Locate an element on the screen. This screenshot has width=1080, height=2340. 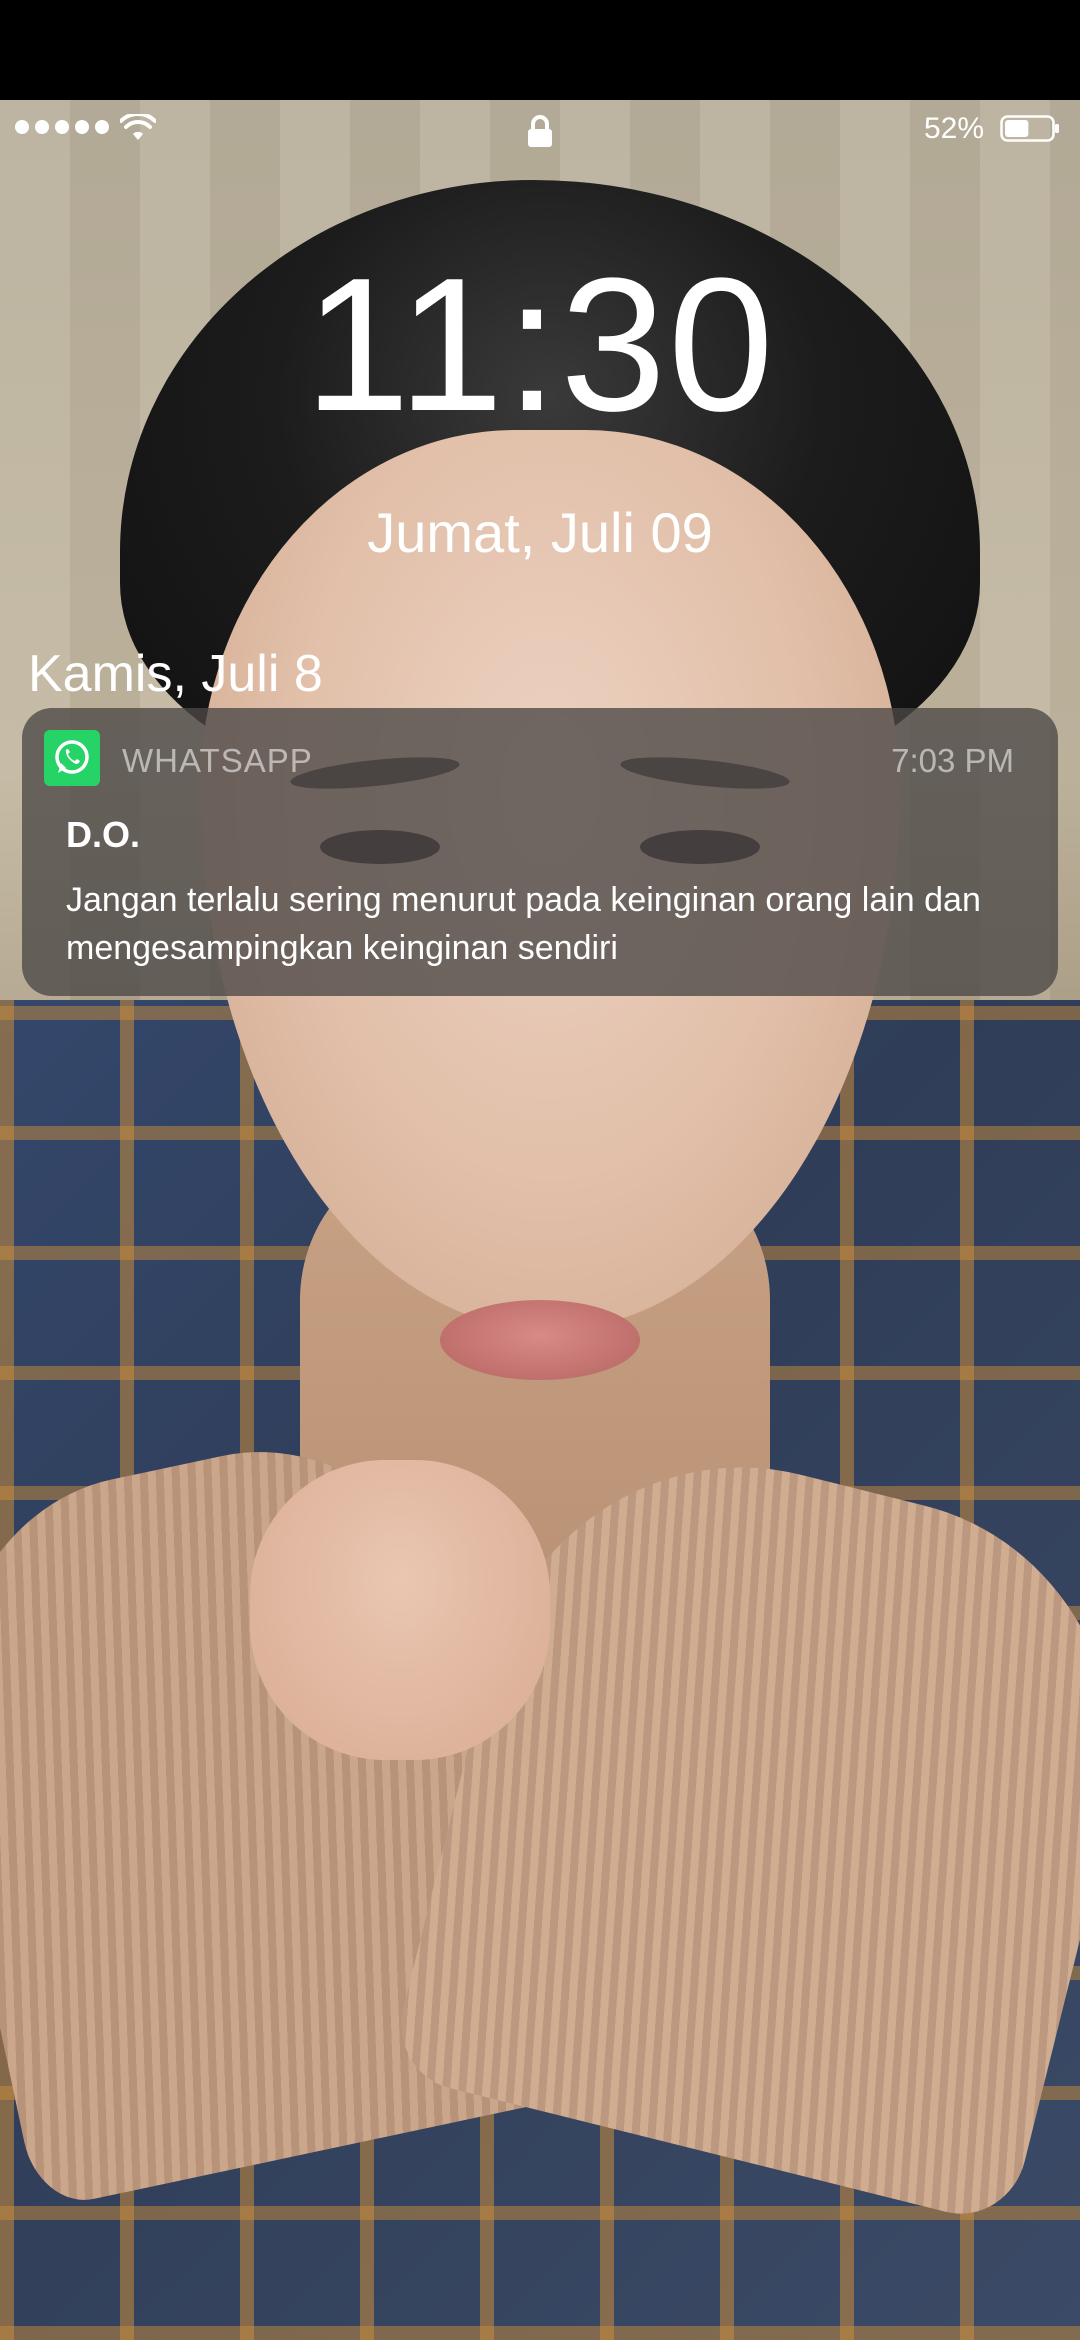
signal-icon is located at coordinates (62, 127).